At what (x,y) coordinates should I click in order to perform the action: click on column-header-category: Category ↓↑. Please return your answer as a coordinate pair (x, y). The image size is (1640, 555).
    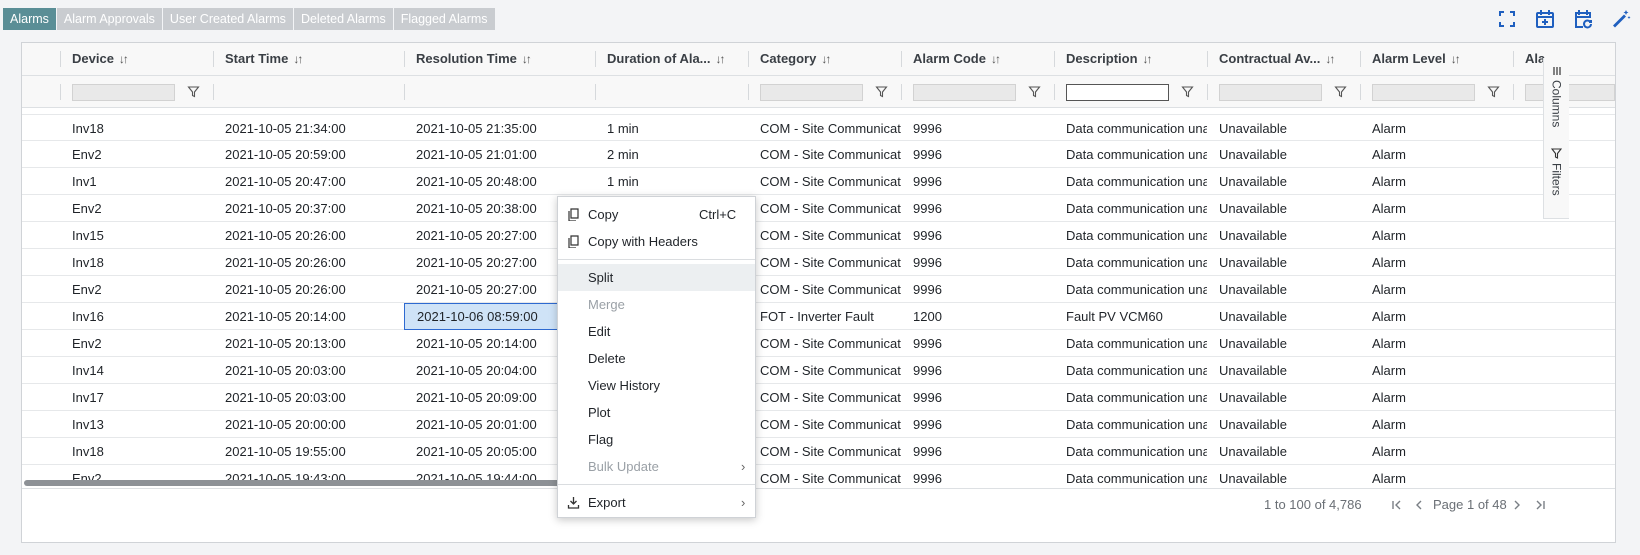
    Looking at the image, I should click on (824, 59).